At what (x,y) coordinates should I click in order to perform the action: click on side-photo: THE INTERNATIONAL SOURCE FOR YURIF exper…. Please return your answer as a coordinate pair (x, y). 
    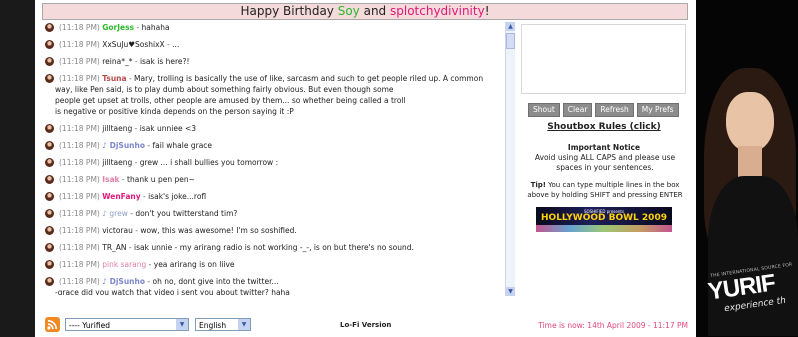
    Looking at the image, I should click on (747, 168).